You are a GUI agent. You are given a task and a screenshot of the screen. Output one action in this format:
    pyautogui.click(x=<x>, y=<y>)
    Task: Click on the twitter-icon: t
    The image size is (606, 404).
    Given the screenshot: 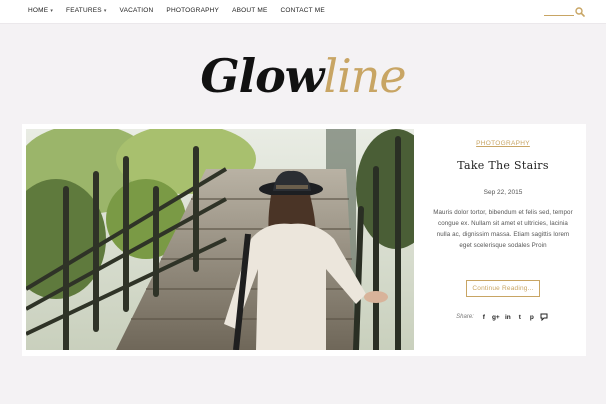 What is the action you would take?
    pyautogui.click(x=520, y=317)
    